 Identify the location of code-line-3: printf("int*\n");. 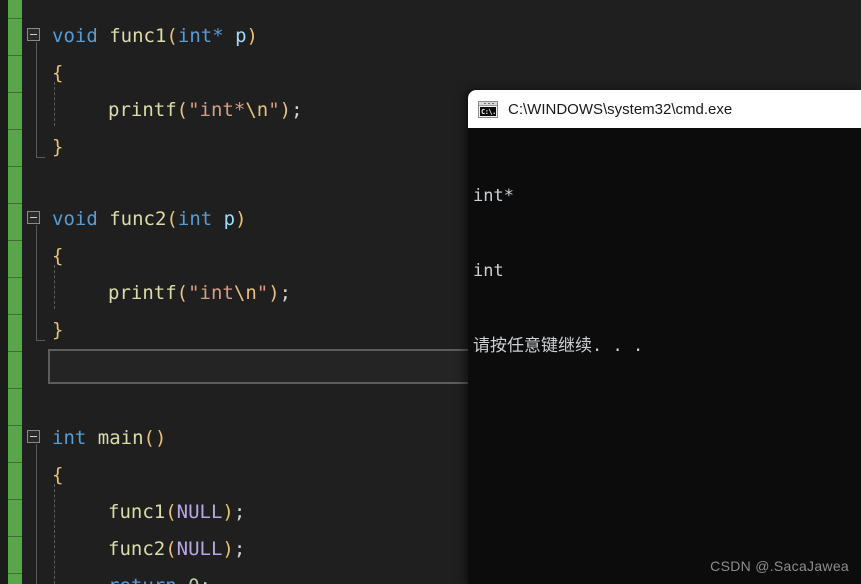
(205, 110).